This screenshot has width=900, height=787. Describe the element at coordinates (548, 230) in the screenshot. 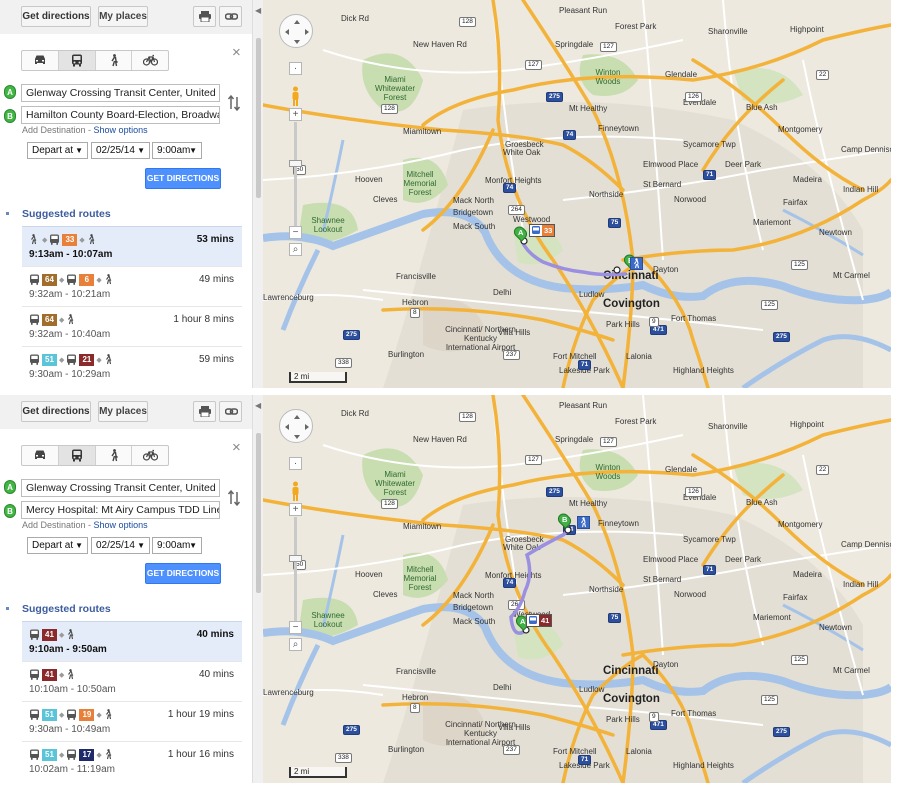

I see `map-stop-route-number: 33` at that location.